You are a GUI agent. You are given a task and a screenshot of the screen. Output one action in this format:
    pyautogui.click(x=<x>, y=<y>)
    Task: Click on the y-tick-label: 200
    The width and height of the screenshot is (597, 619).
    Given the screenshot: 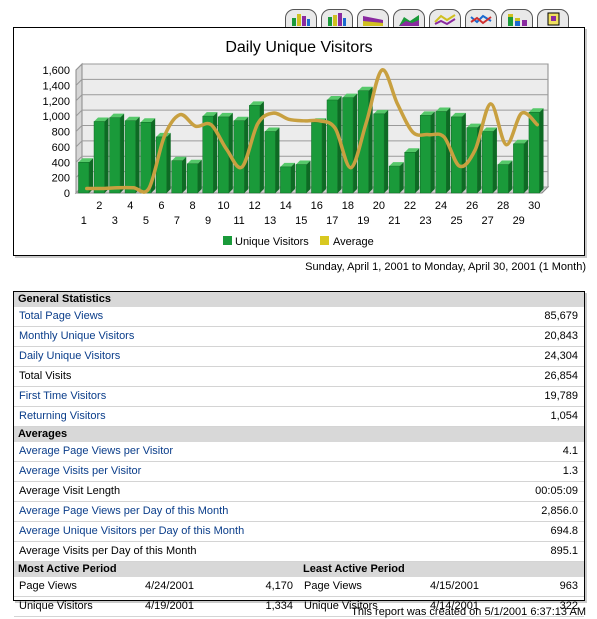 What is the action you would take?
    pyautogui.click(x=61, y=179)
    